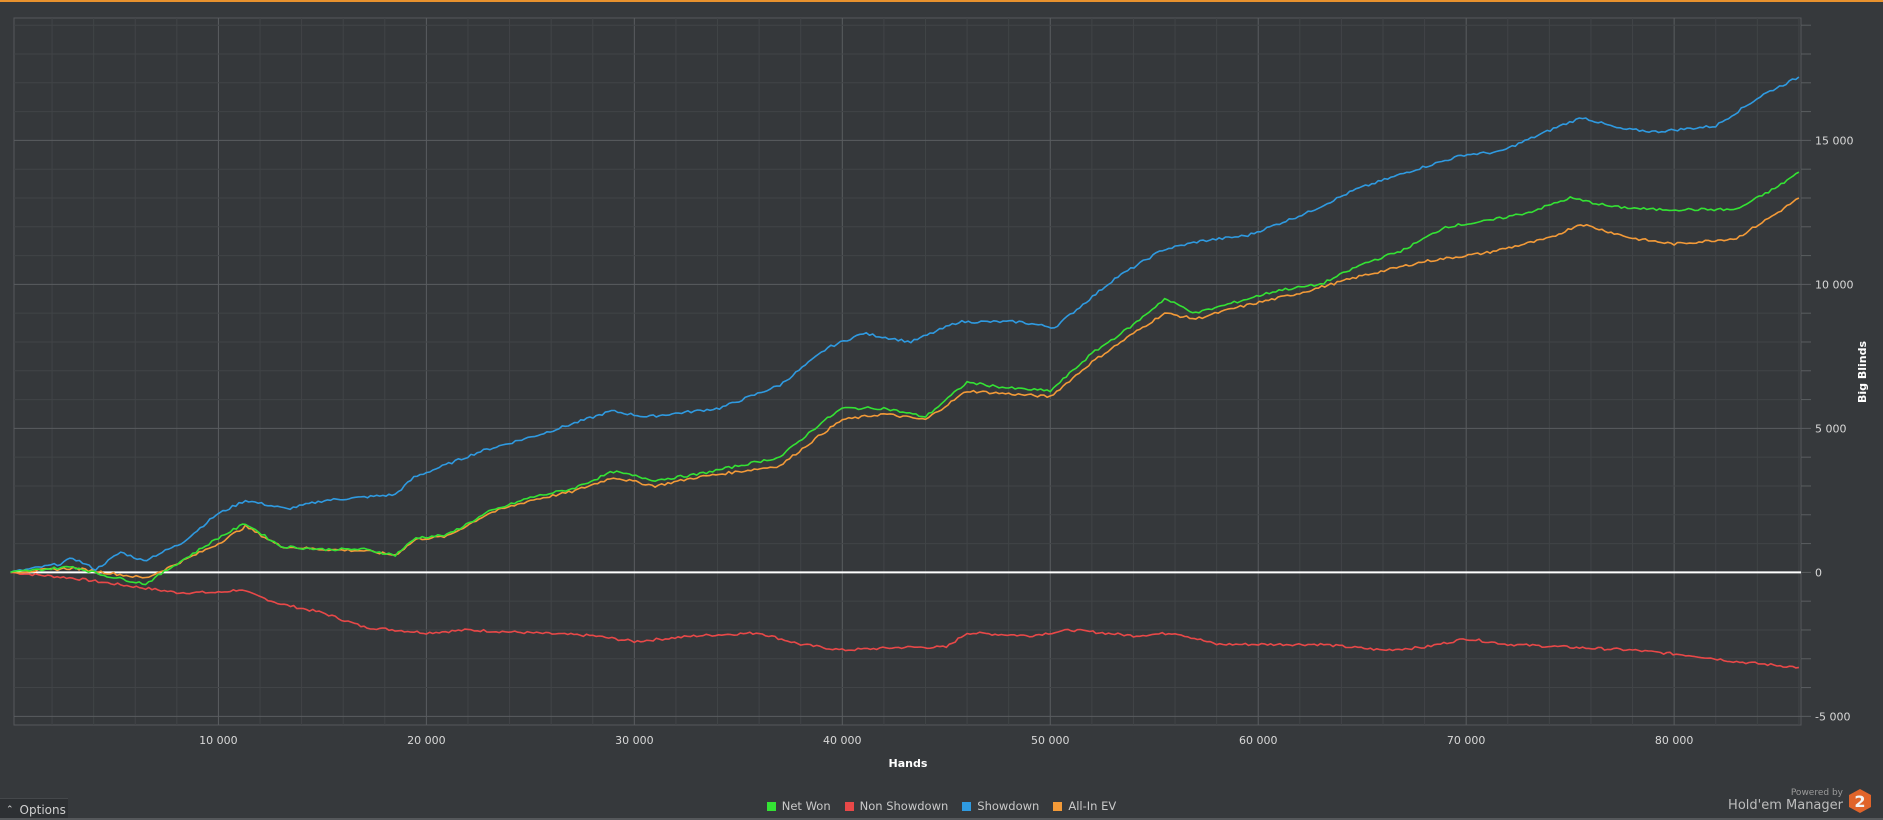  What do you see at coordinates (1050, 740) in the screenshot?
I see `x-tick-label: 50 000` at bounding box center [1050, 740].